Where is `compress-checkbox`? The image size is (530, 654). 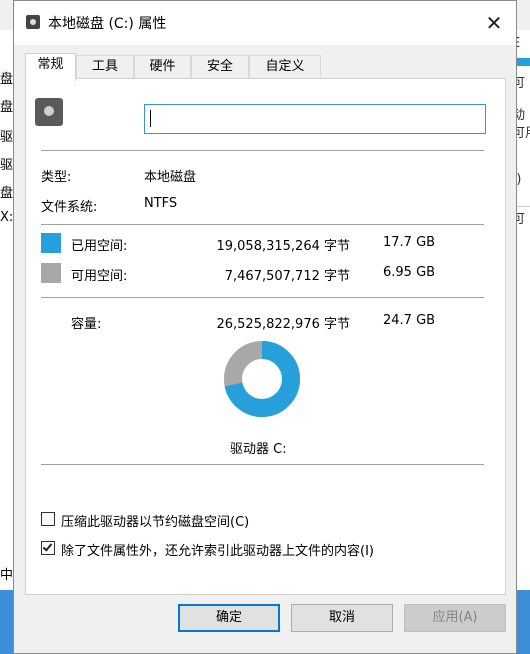
compress-checkbox is located at coordinates (48, 519).